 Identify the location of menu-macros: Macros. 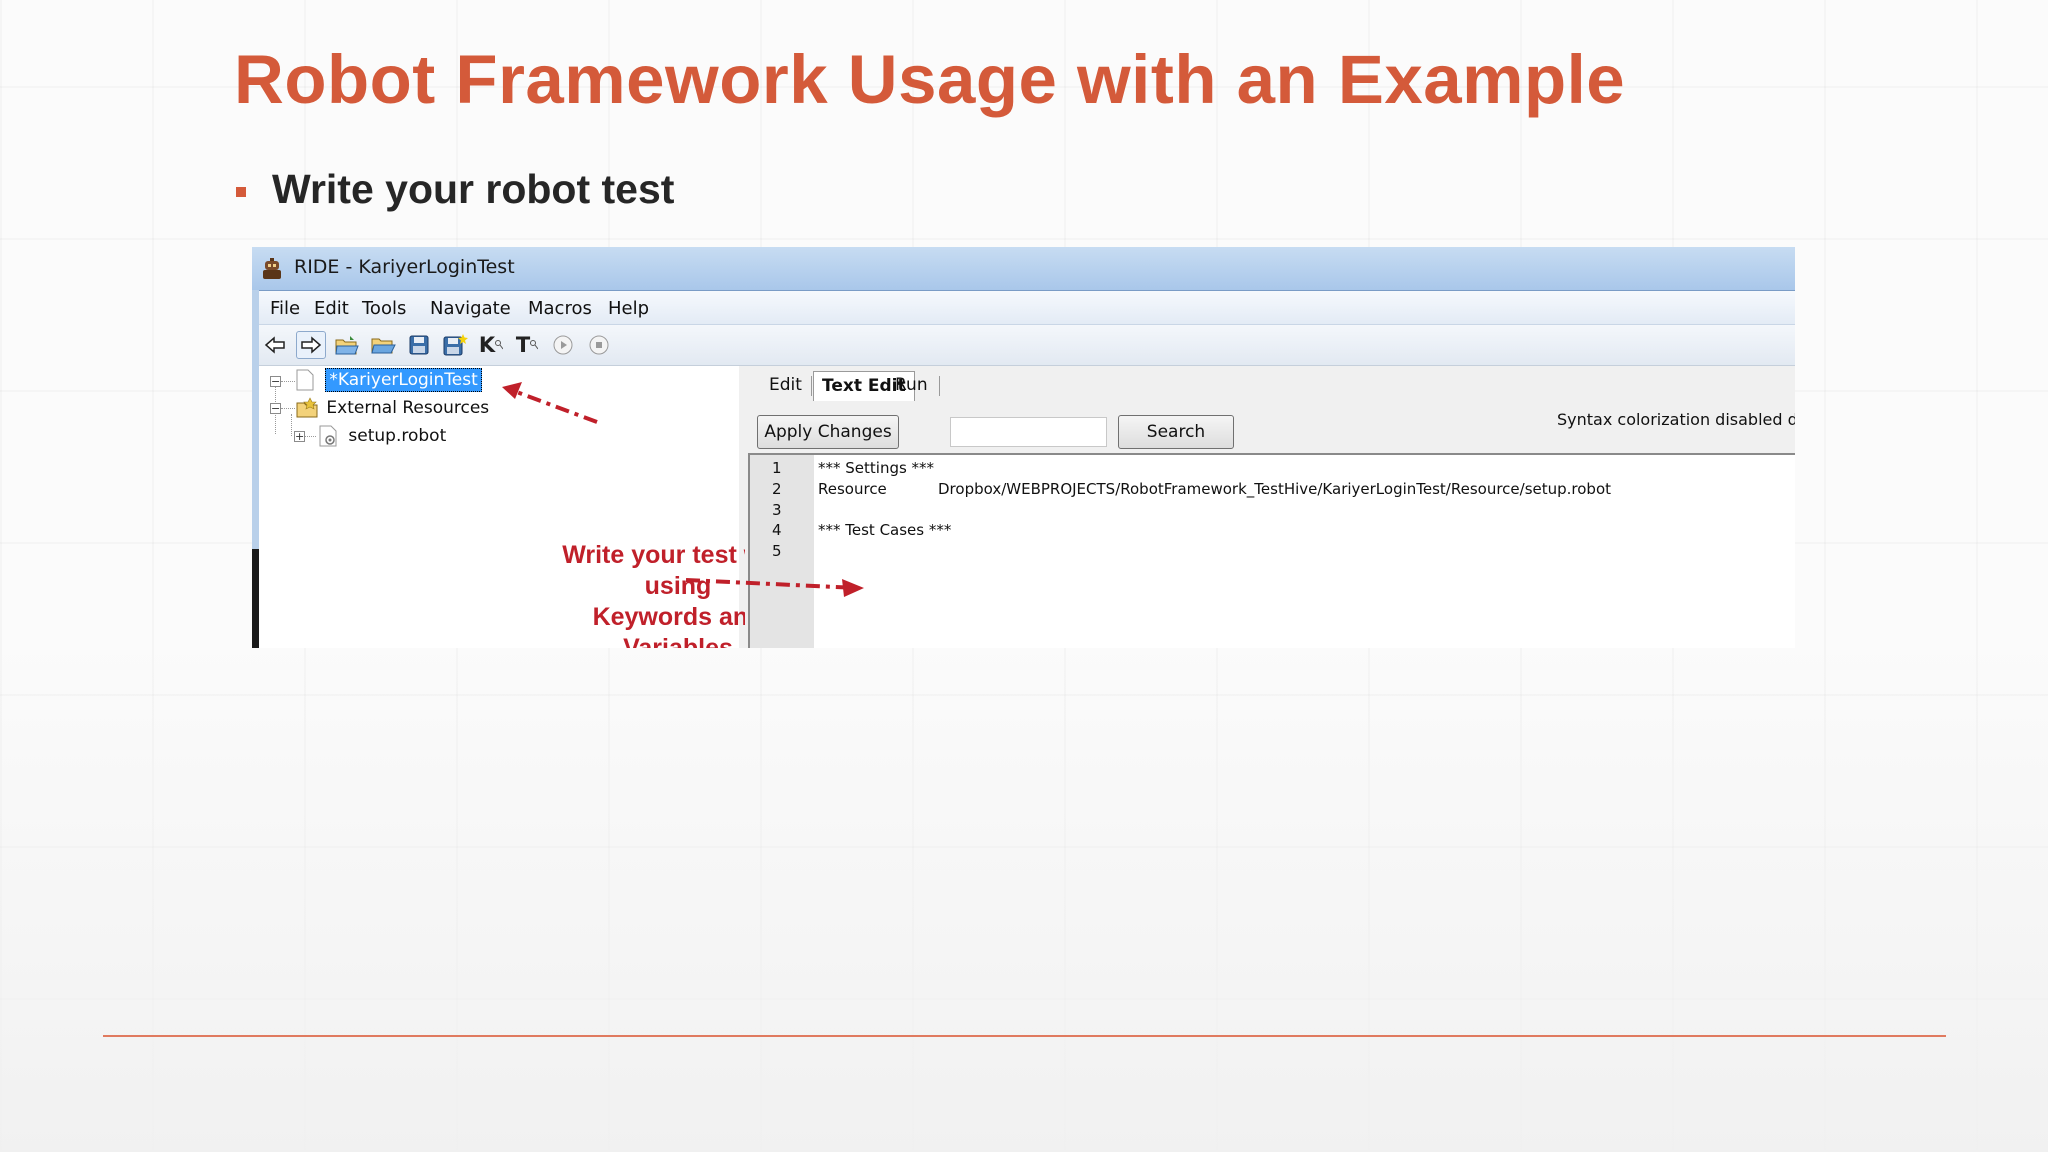
(560, 308).